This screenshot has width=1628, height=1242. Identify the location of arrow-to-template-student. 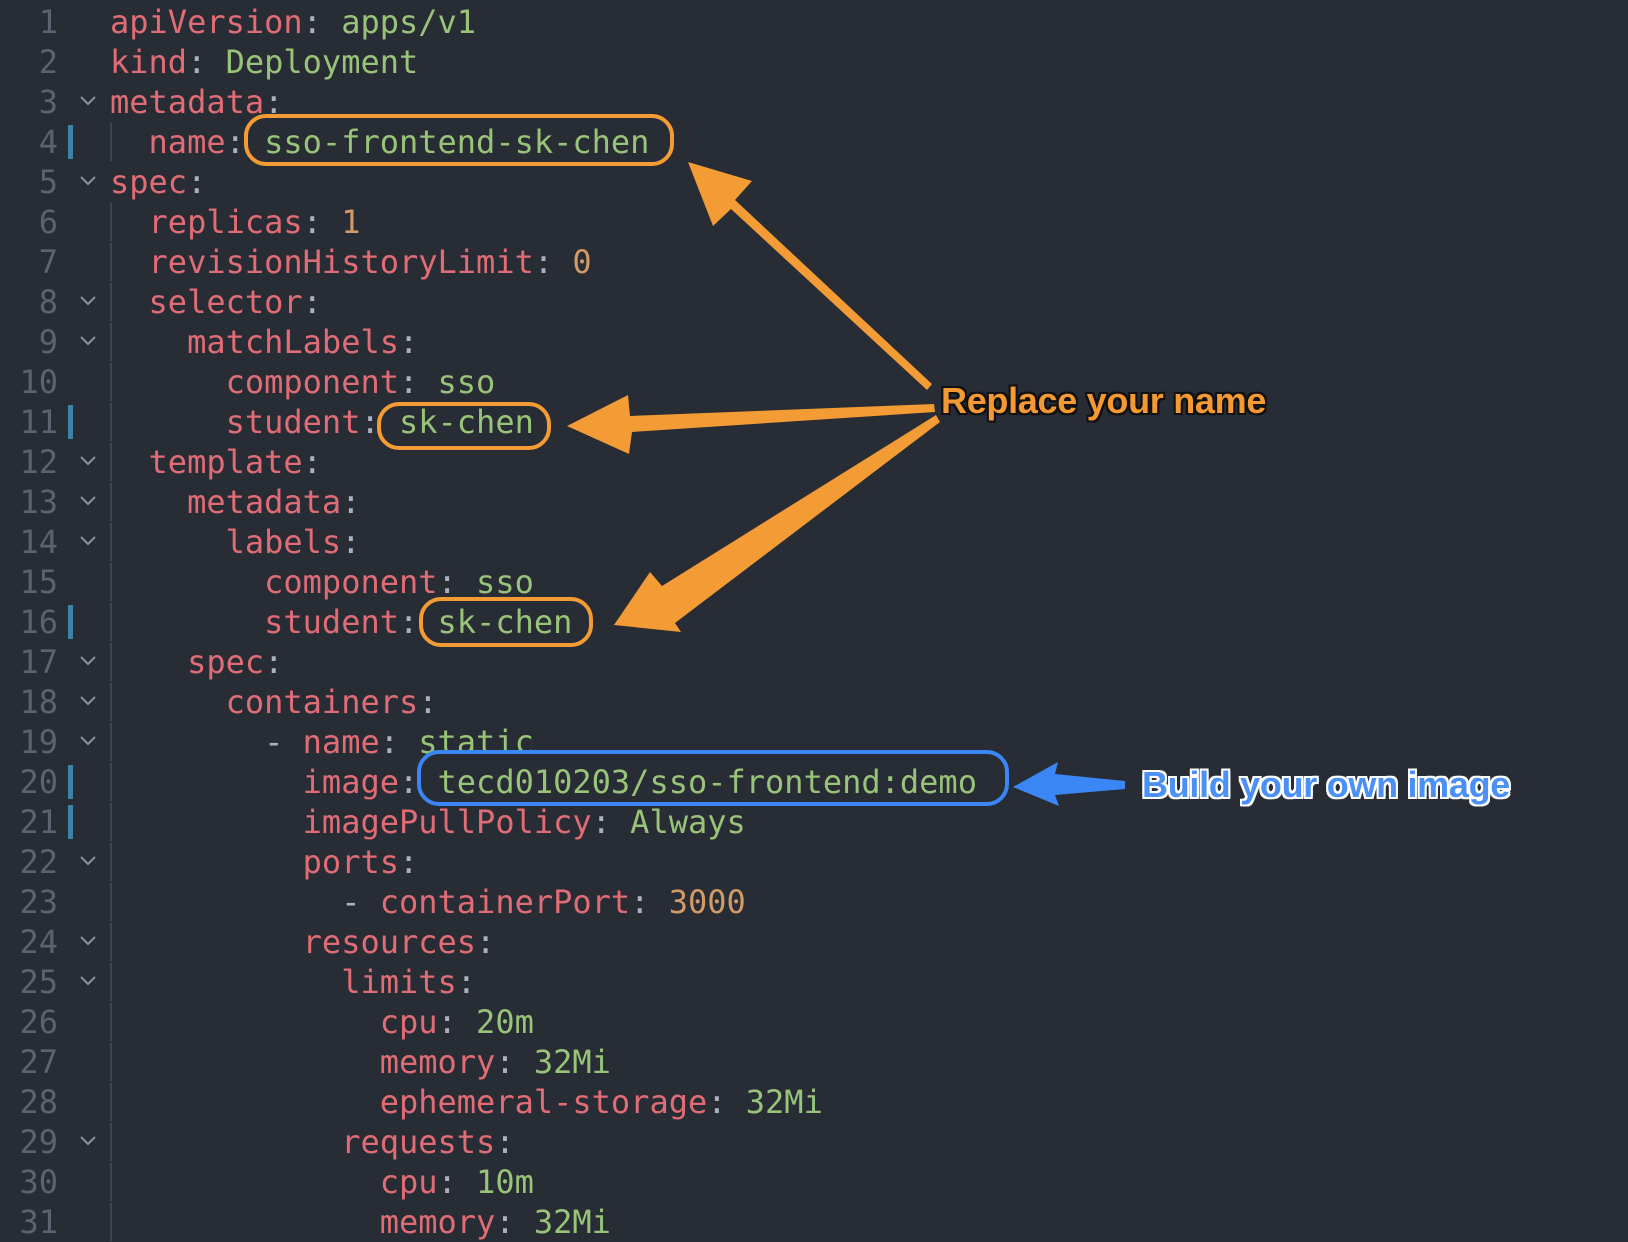
(777, 523).